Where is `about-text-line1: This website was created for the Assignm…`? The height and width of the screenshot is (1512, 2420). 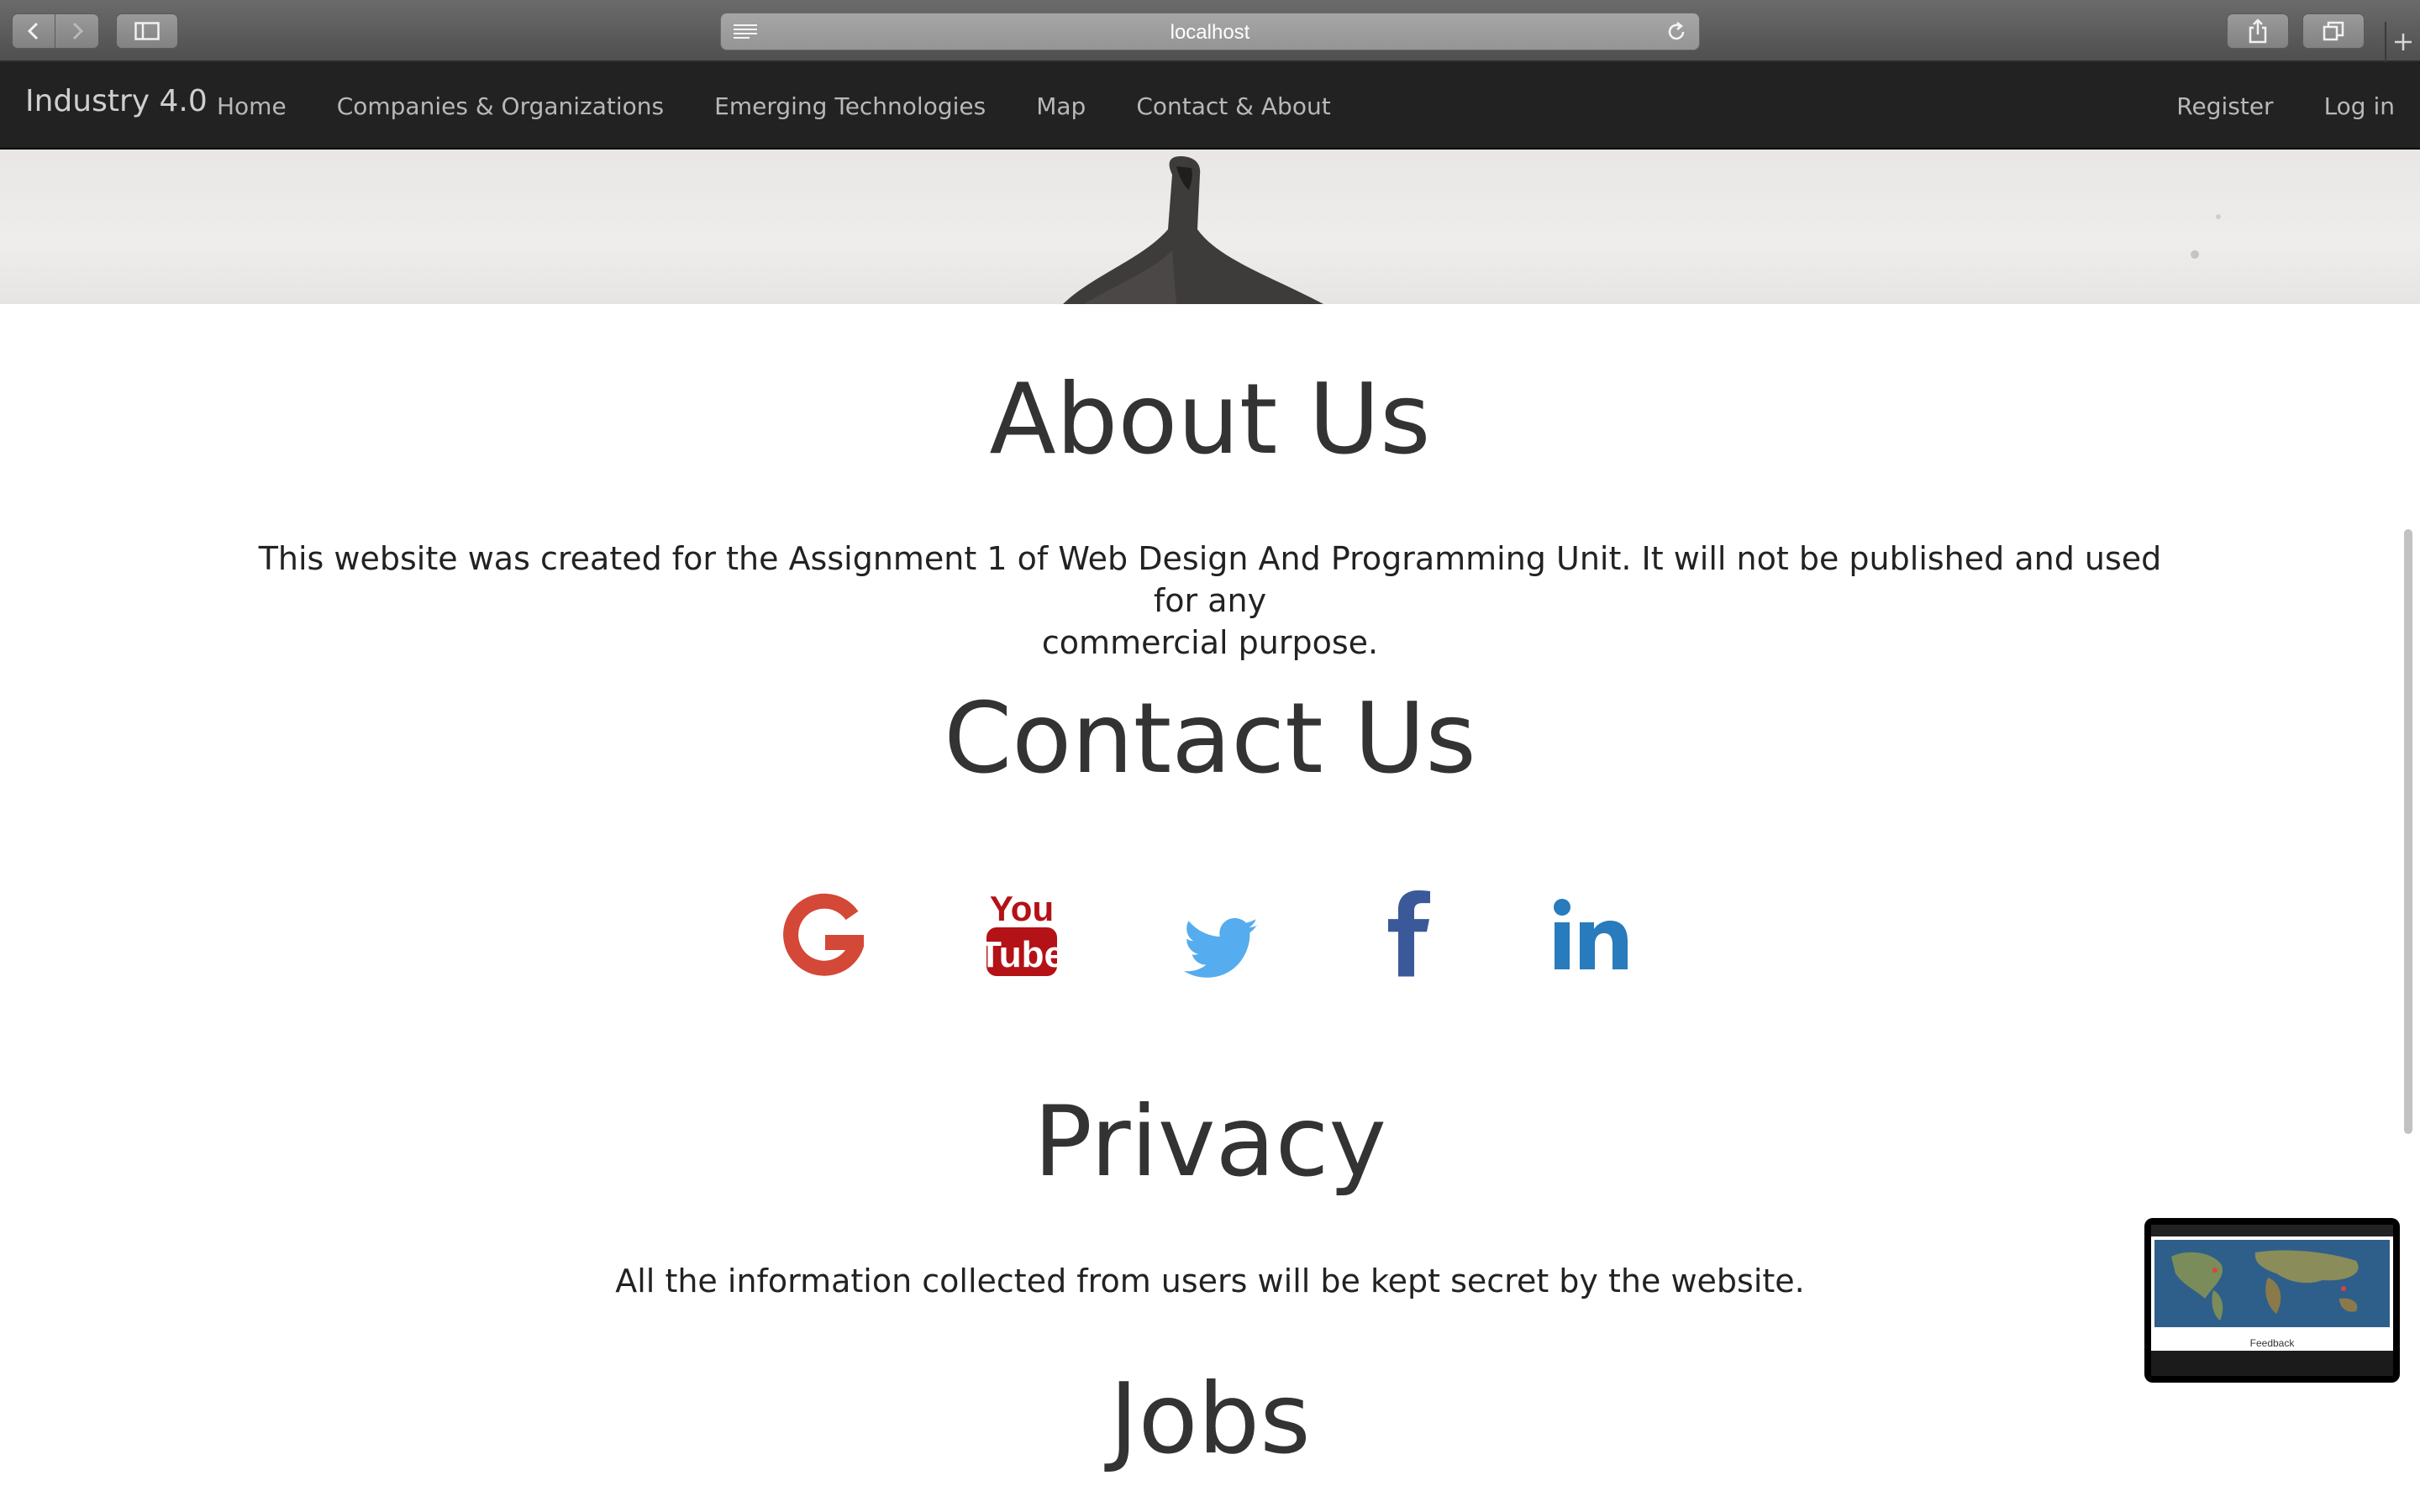 about-text-line1: This website was created for the Assignm… is located at coordinates (1210, 579).